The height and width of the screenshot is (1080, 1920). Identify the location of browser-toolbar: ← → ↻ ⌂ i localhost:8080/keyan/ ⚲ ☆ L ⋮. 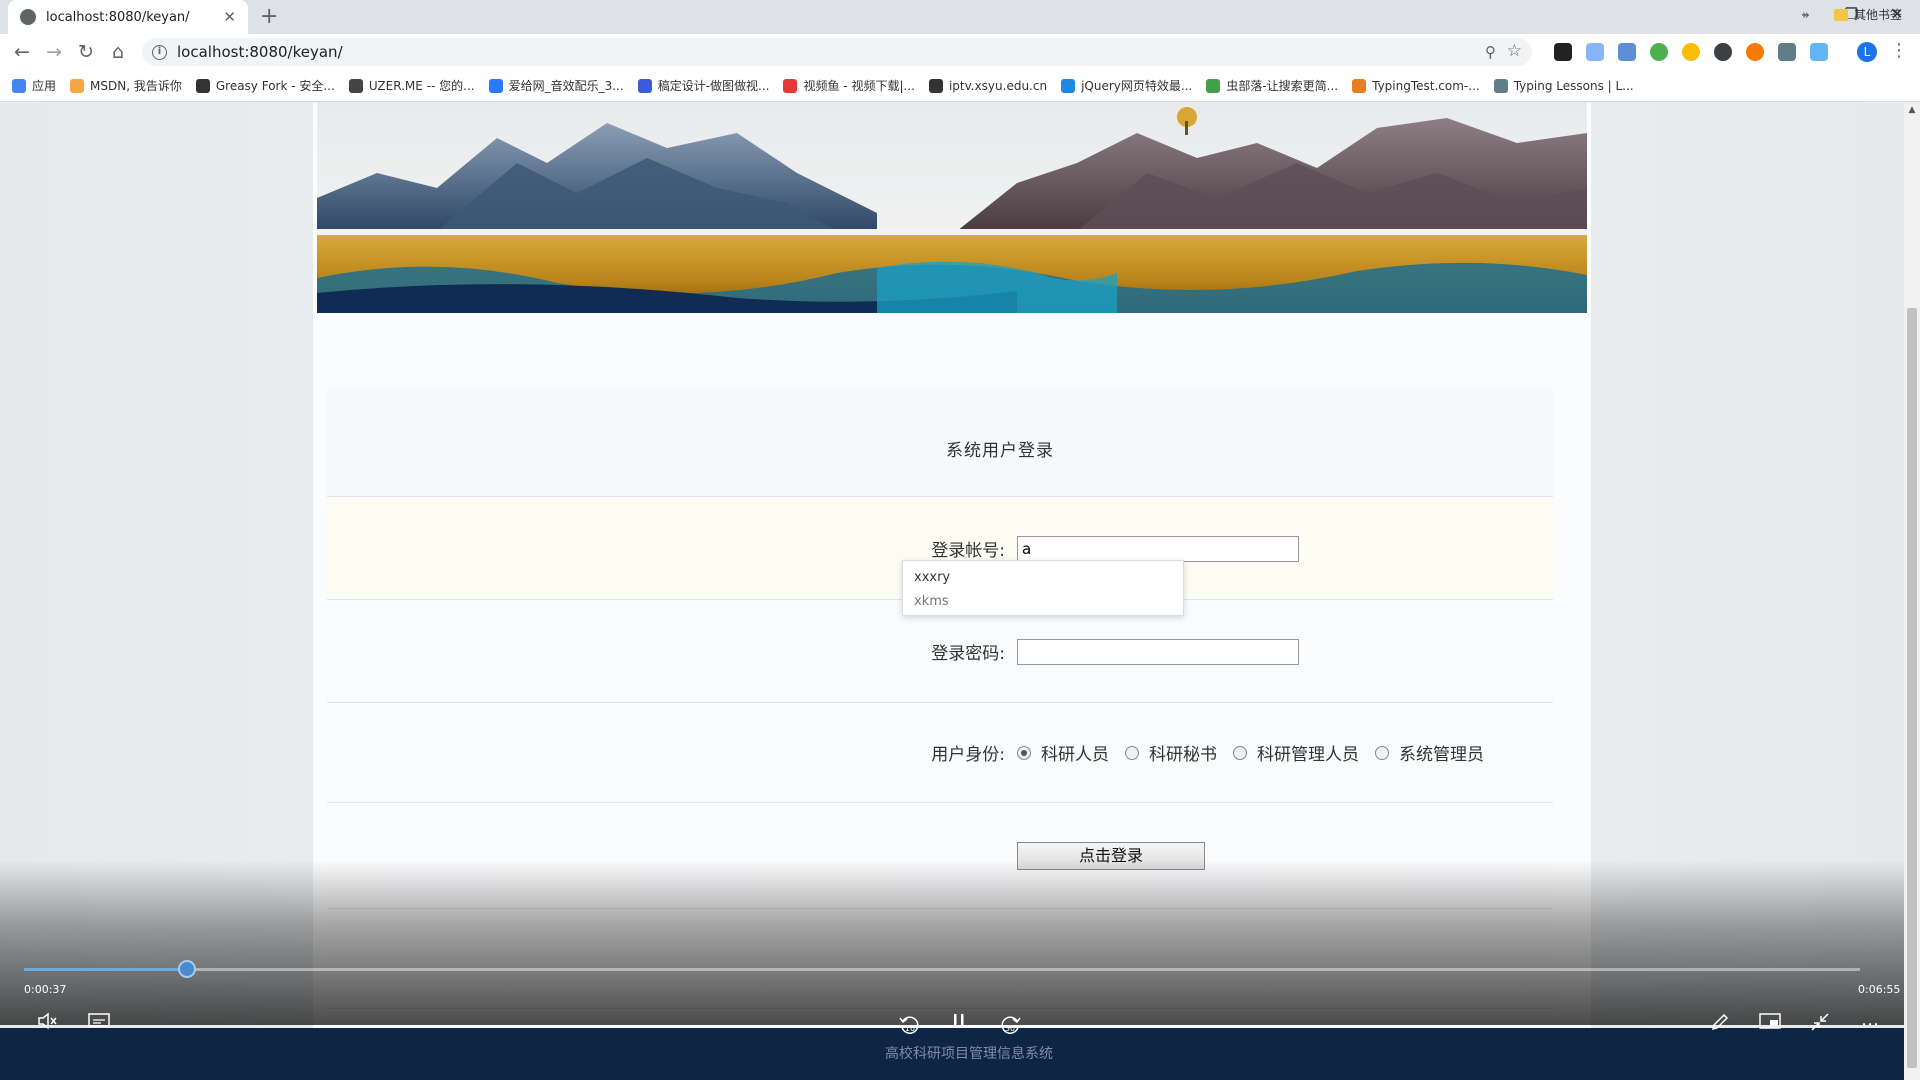
(960, 52).